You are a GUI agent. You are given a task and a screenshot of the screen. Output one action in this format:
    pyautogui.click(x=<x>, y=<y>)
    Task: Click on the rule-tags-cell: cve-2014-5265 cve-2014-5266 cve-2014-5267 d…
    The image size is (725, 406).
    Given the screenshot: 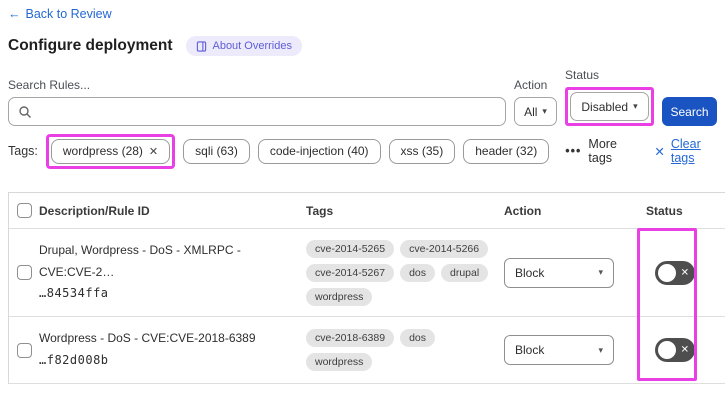 What is the action you would take?
    pyautogui.click(x=405, y=273)
    